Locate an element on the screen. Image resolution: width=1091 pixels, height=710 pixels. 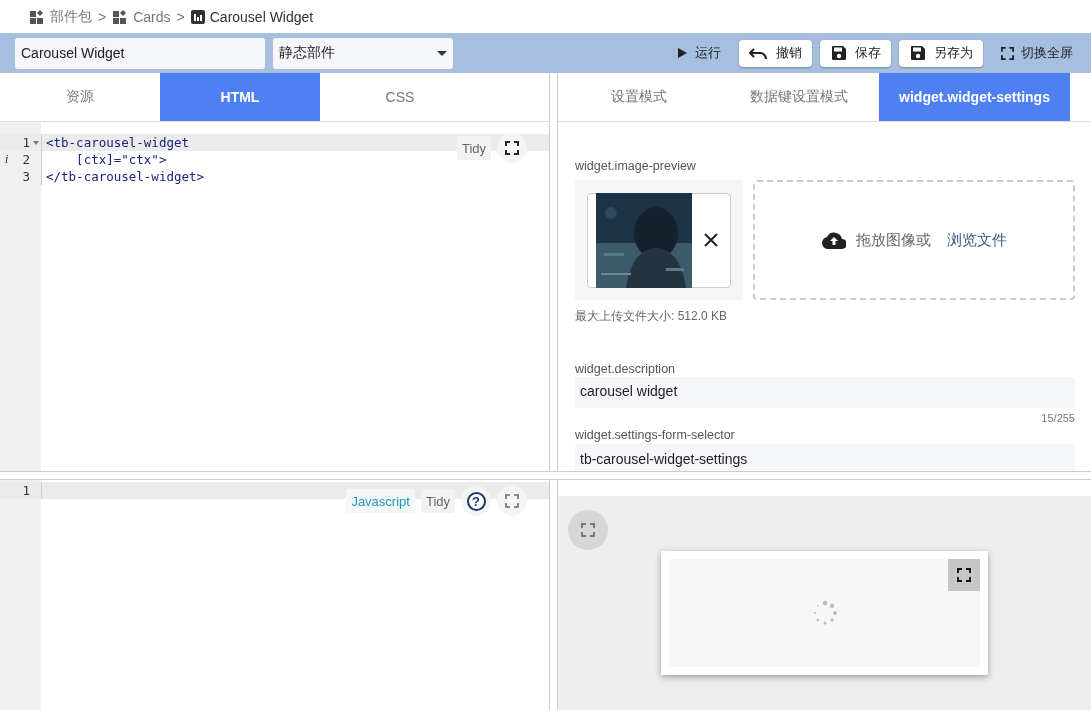
save-button: 保存 is located at coordinates (855, 53).